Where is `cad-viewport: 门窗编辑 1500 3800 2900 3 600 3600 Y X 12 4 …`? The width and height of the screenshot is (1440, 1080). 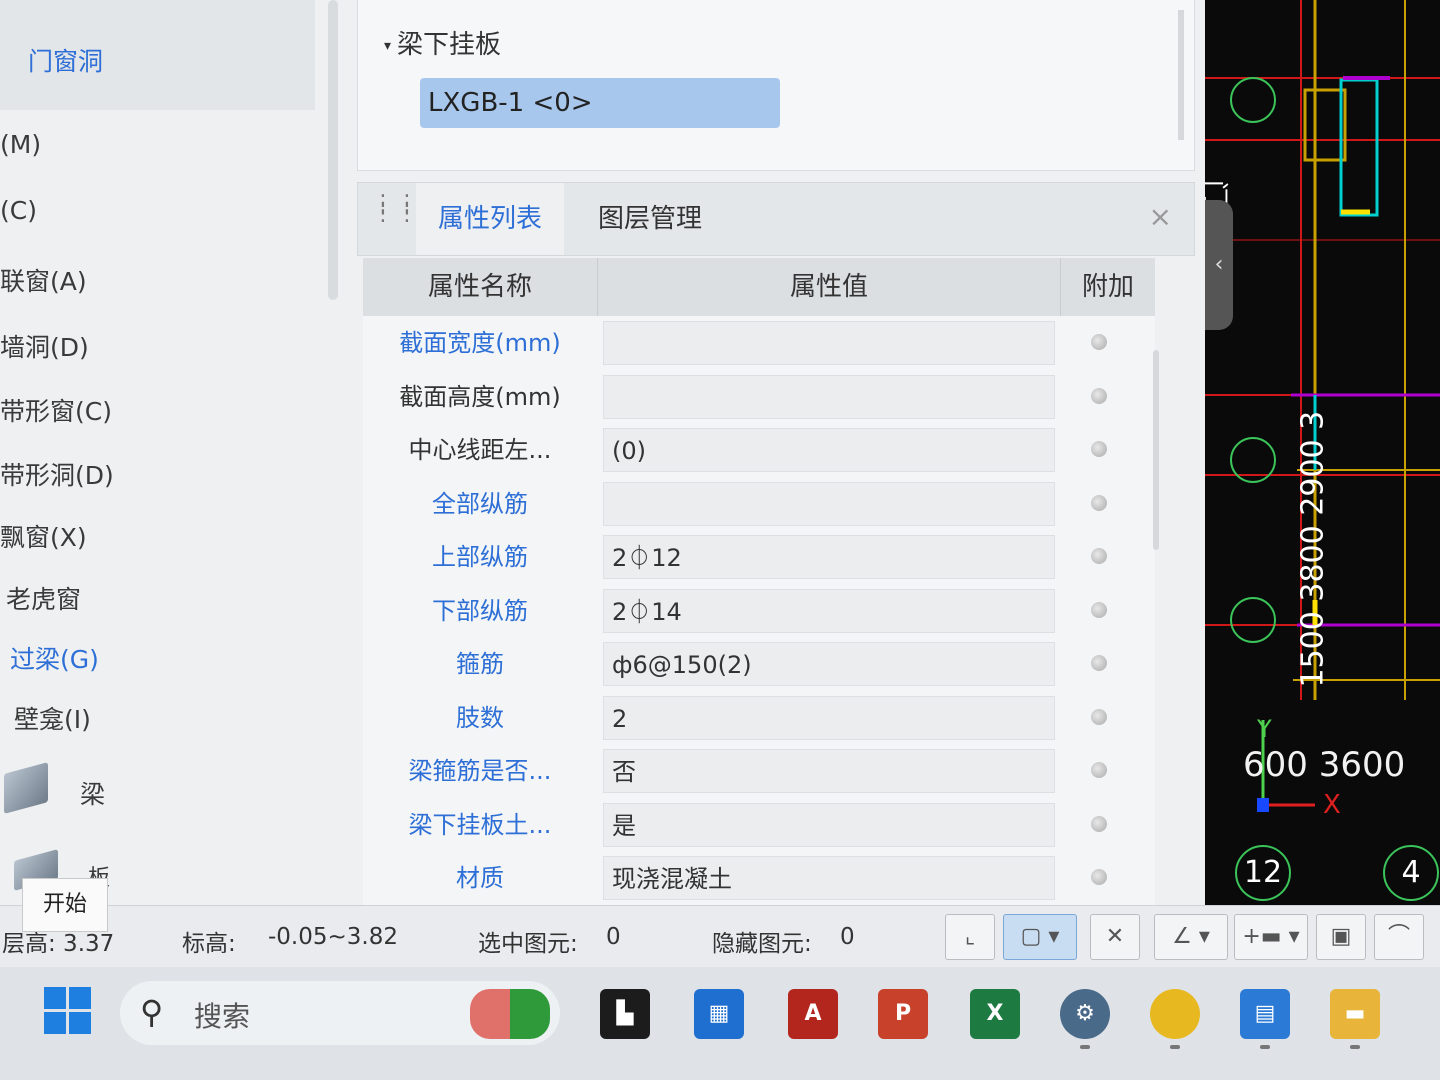
cad-viewport: 门窗编辑 1500 3800 2900 3 600 3600 Y X 12 4 … is located at coordinates (1322, 452).